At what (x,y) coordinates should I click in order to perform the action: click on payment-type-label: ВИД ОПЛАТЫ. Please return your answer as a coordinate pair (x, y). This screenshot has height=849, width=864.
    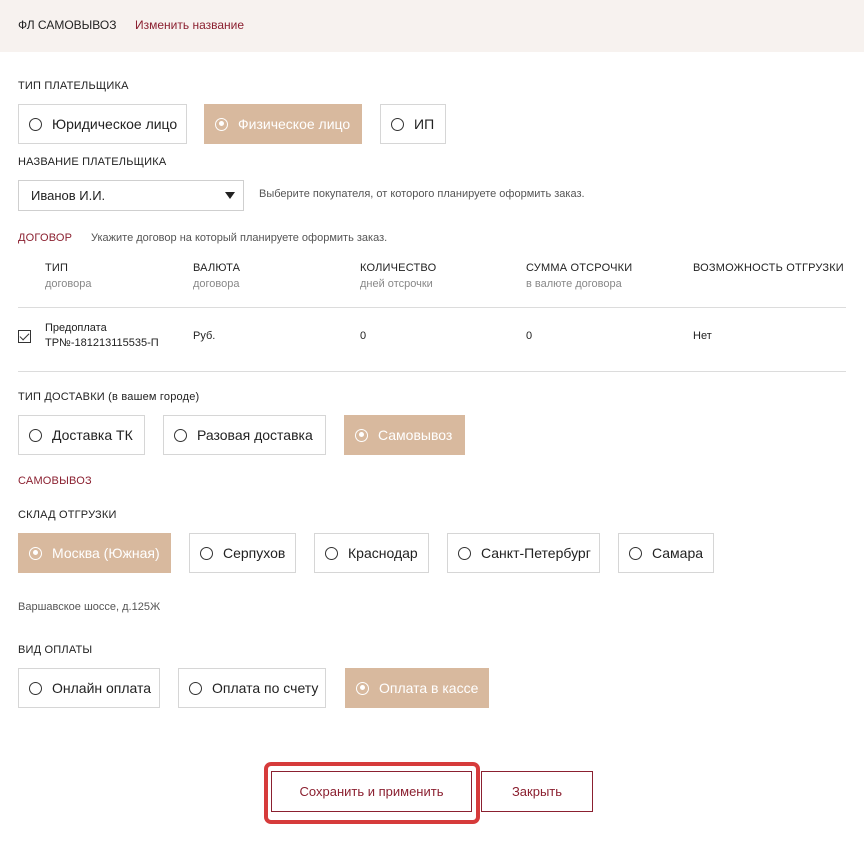
    Looking at the image, I should click on (55, 650).